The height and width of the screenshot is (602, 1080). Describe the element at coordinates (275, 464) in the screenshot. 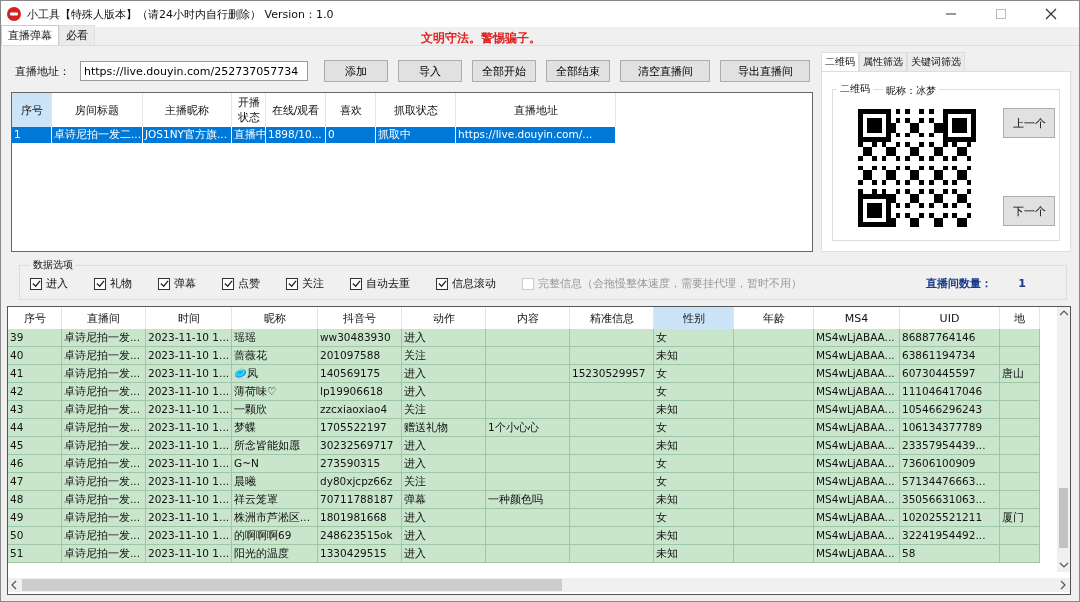

I see `table-cell: G~N` at that location.